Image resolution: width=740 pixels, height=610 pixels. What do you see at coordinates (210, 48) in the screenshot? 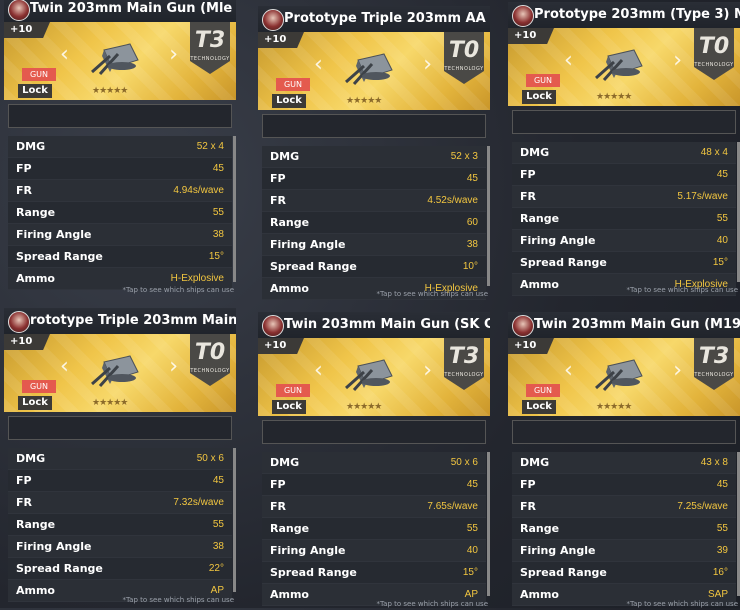
I see `tier-badge: T3 TECHNOLOGY` at bounding box center [210, 48].